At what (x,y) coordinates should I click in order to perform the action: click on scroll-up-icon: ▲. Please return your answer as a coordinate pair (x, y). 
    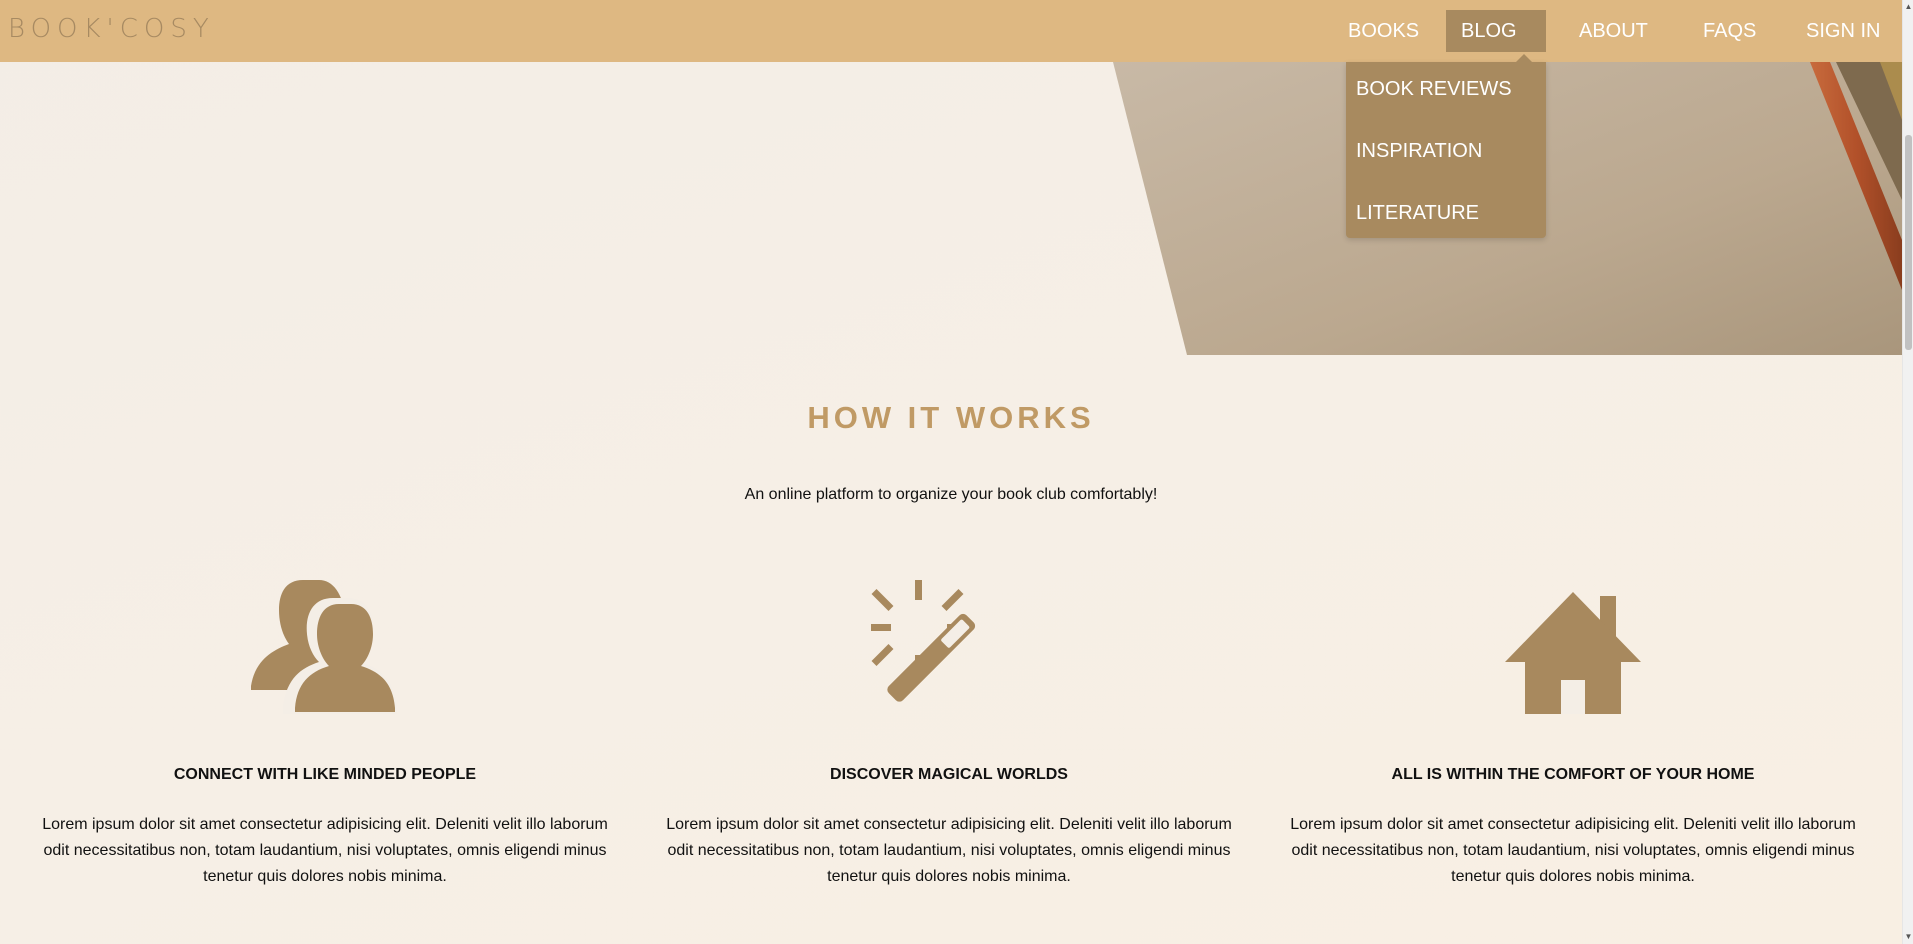
    Looking at the image, I should click on (1908, 7).